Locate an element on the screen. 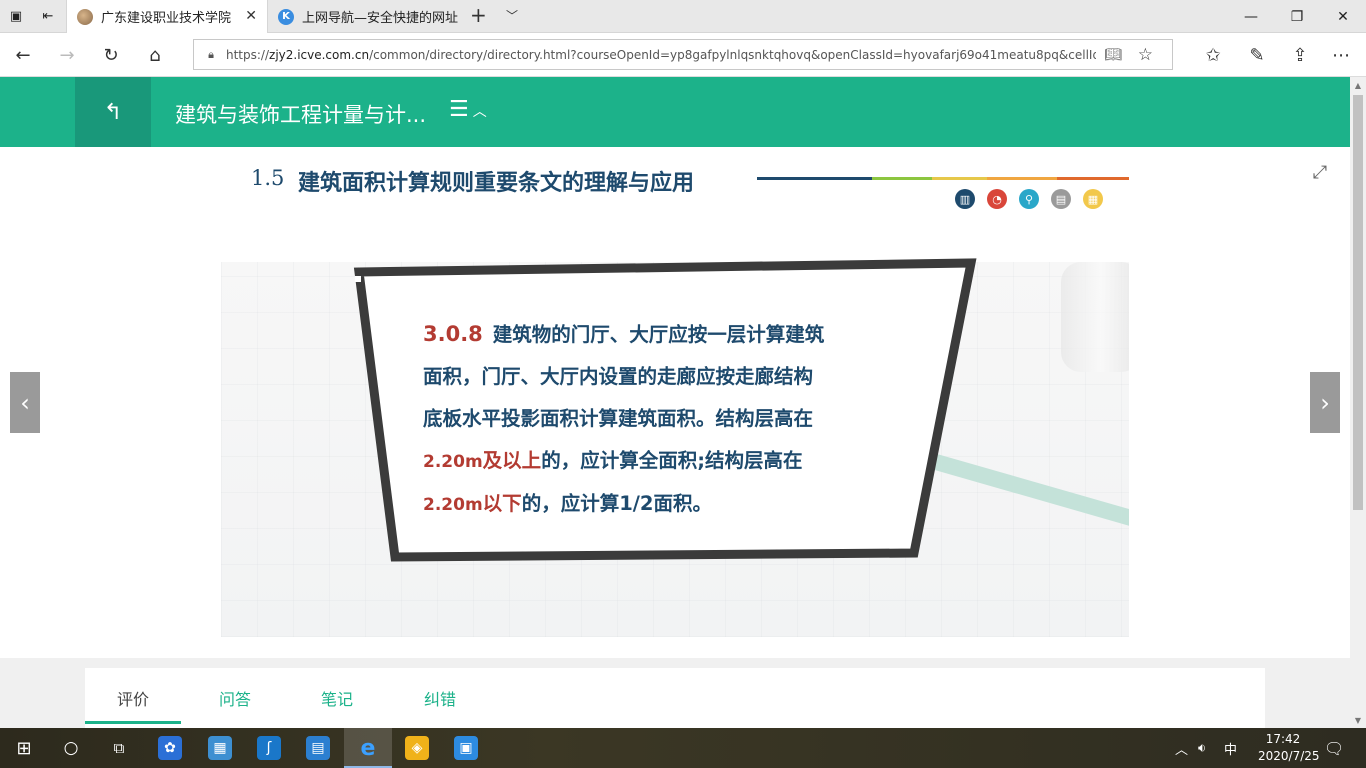 Image resolution: width=1366 pixels, height=768 pixels. section-title: 建筑面积计算规则重要条文的理解与应用 is located at coordinates (496, 183).